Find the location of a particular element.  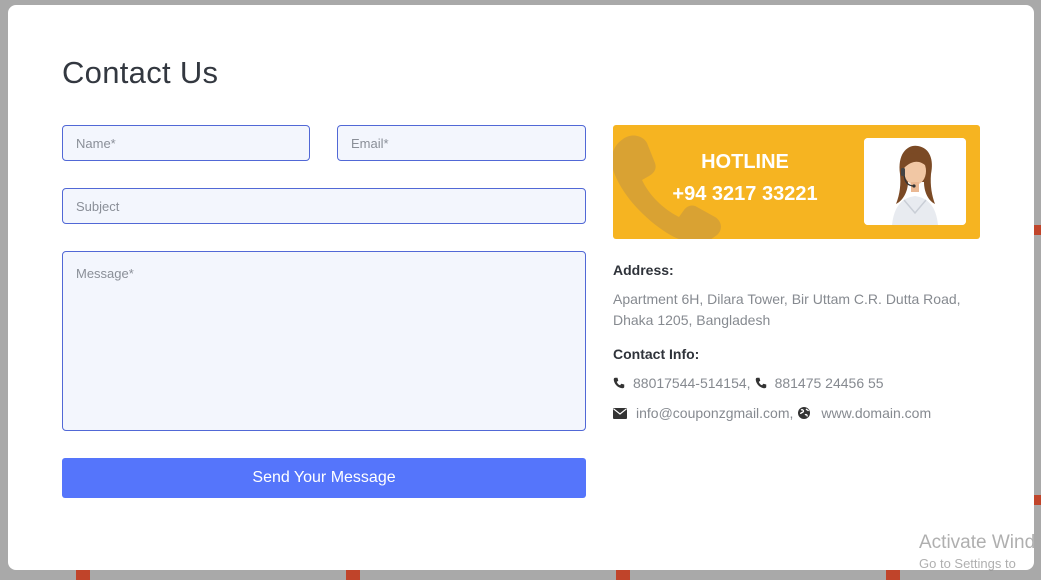

globe-icon is located at coordinates (804, 413).